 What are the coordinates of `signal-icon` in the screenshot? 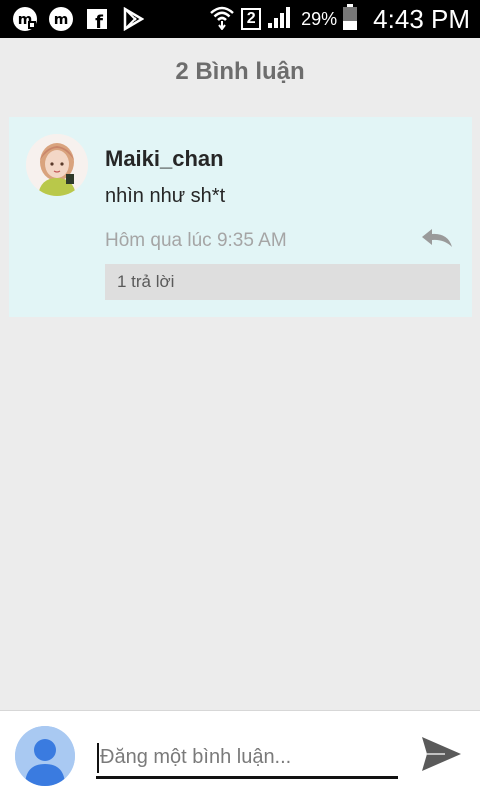 It's located at (279, 19).